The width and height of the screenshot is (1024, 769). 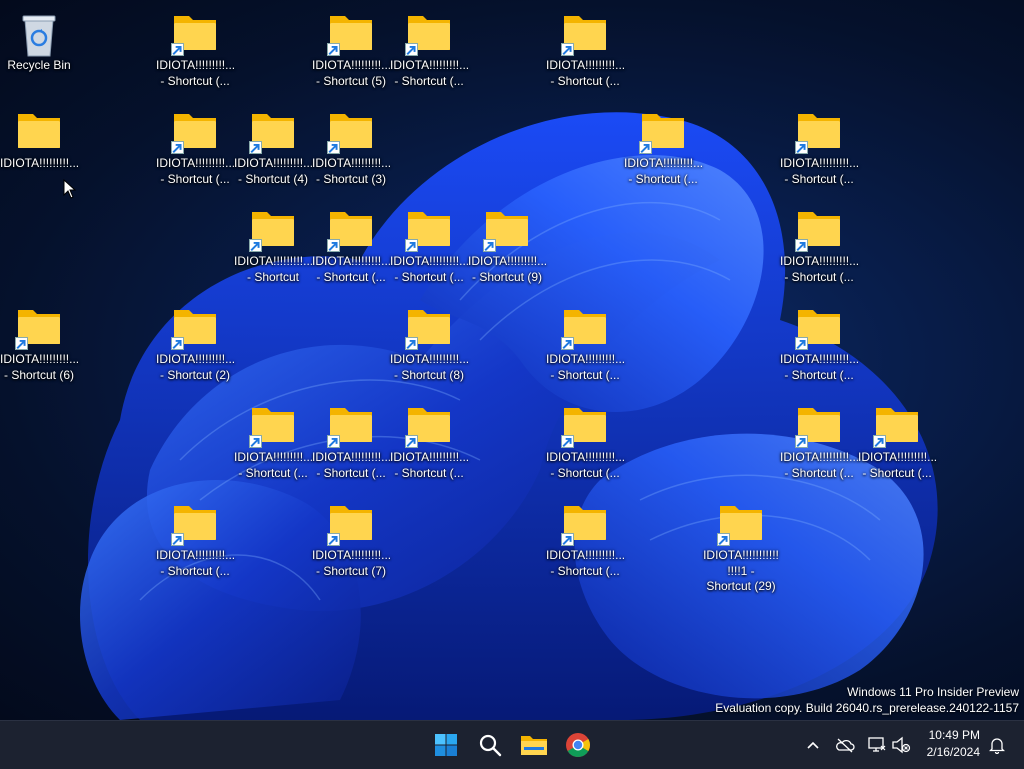 I want to click on folder-shortcut: IDIOTA!!!!!!!!!... - Shortcut (5), so click(x=352, y=56).